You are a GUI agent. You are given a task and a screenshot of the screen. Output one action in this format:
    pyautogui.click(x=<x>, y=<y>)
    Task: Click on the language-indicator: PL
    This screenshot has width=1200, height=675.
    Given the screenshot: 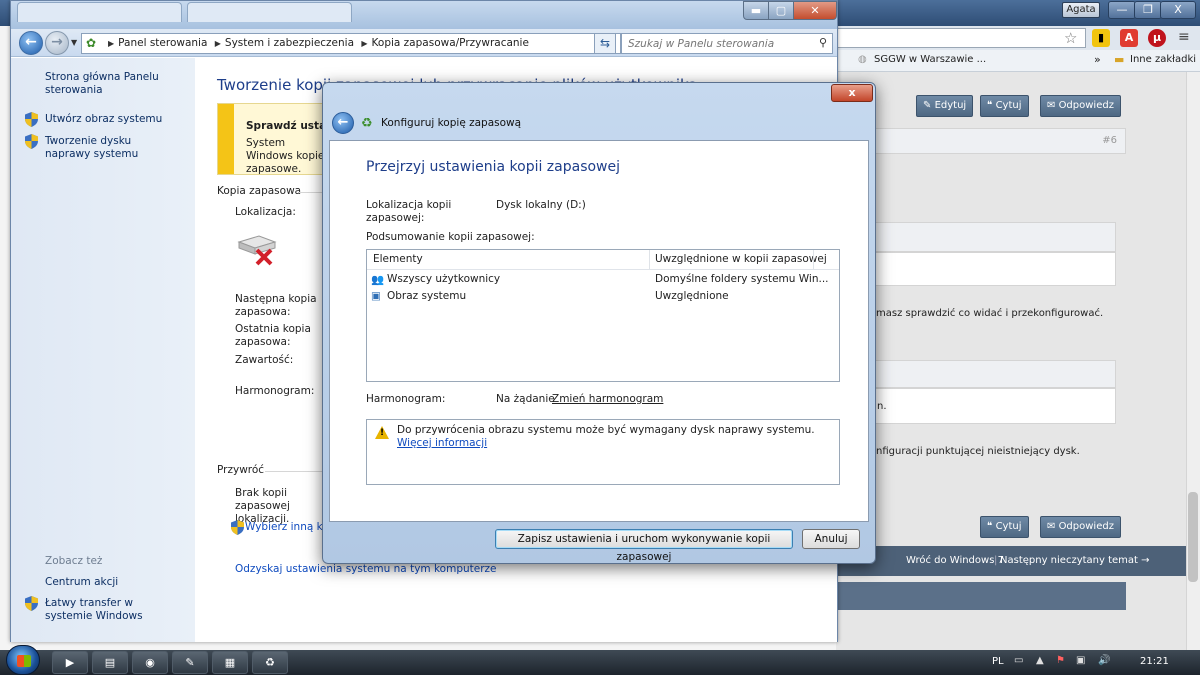 What is the action you would take?
    pyautogui.click(x=998, y=661)
    